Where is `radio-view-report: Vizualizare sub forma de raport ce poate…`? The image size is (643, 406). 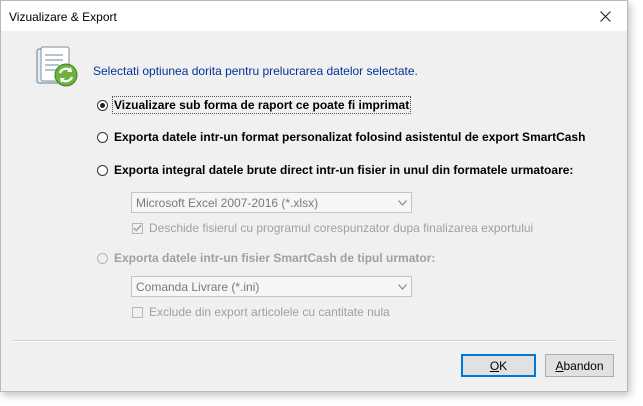
radio-view-report: Vizualizare sub forma de raport ce poate… is located at coordinates (254, 105).